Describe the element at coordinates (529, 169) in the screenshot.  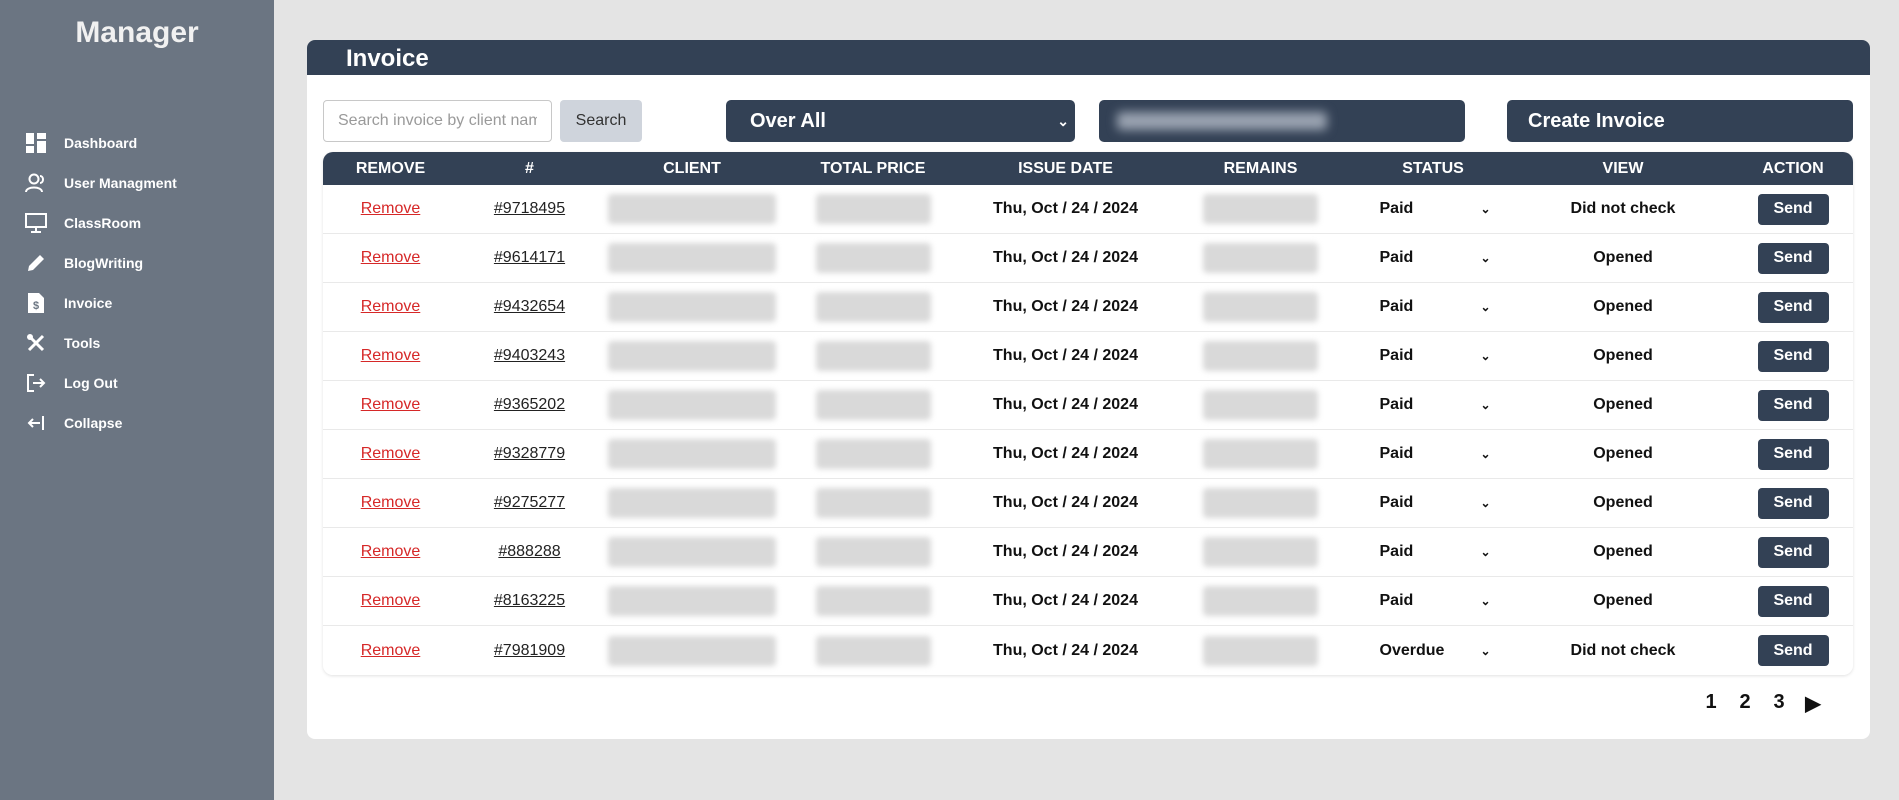
I see `column-header: #` at that location.